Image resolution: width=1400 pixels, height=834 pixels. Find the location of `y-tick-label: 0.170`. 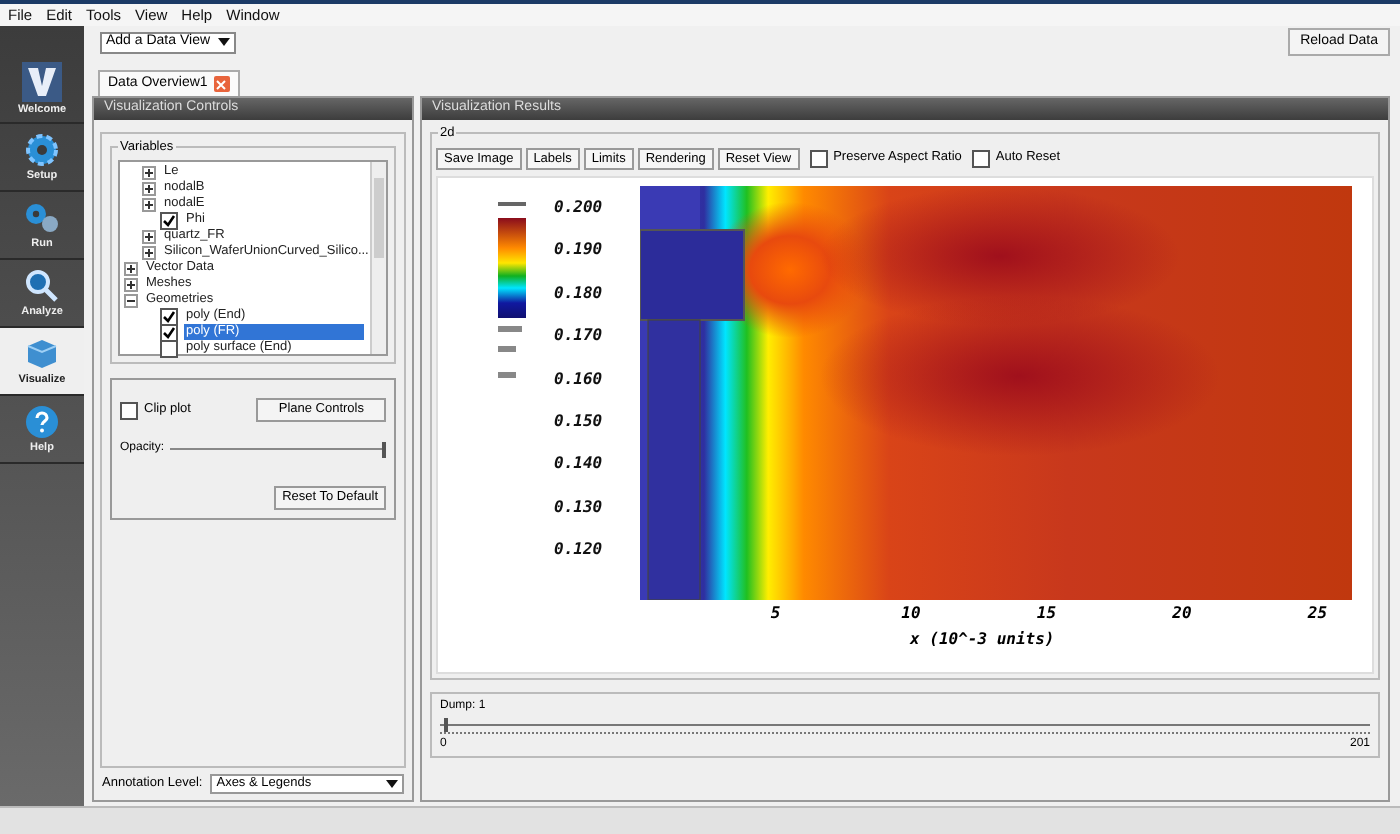

y-tick-label: 0.170 is located at coordinates (578, 337).